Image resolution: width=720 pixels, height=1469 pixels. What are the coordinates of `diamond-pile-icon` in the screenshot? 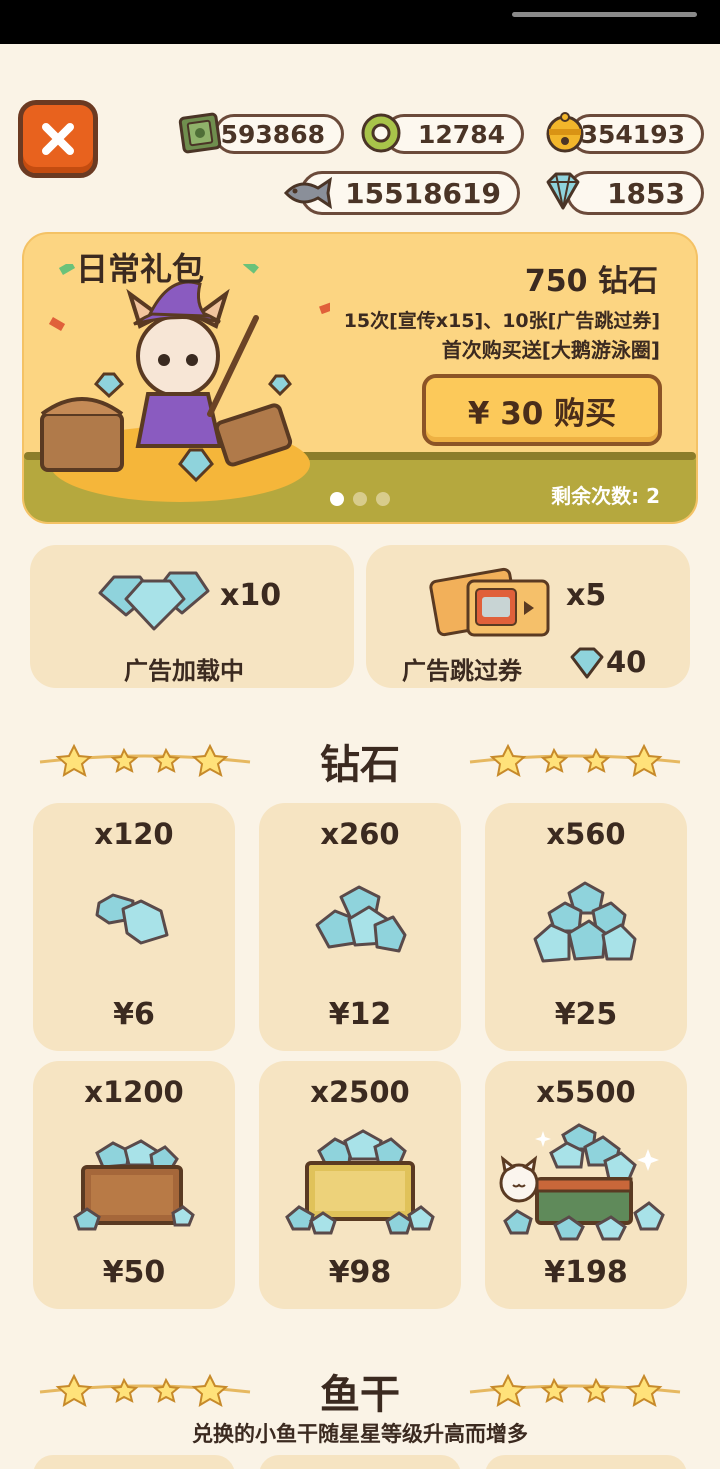 It's located at (154, 601).